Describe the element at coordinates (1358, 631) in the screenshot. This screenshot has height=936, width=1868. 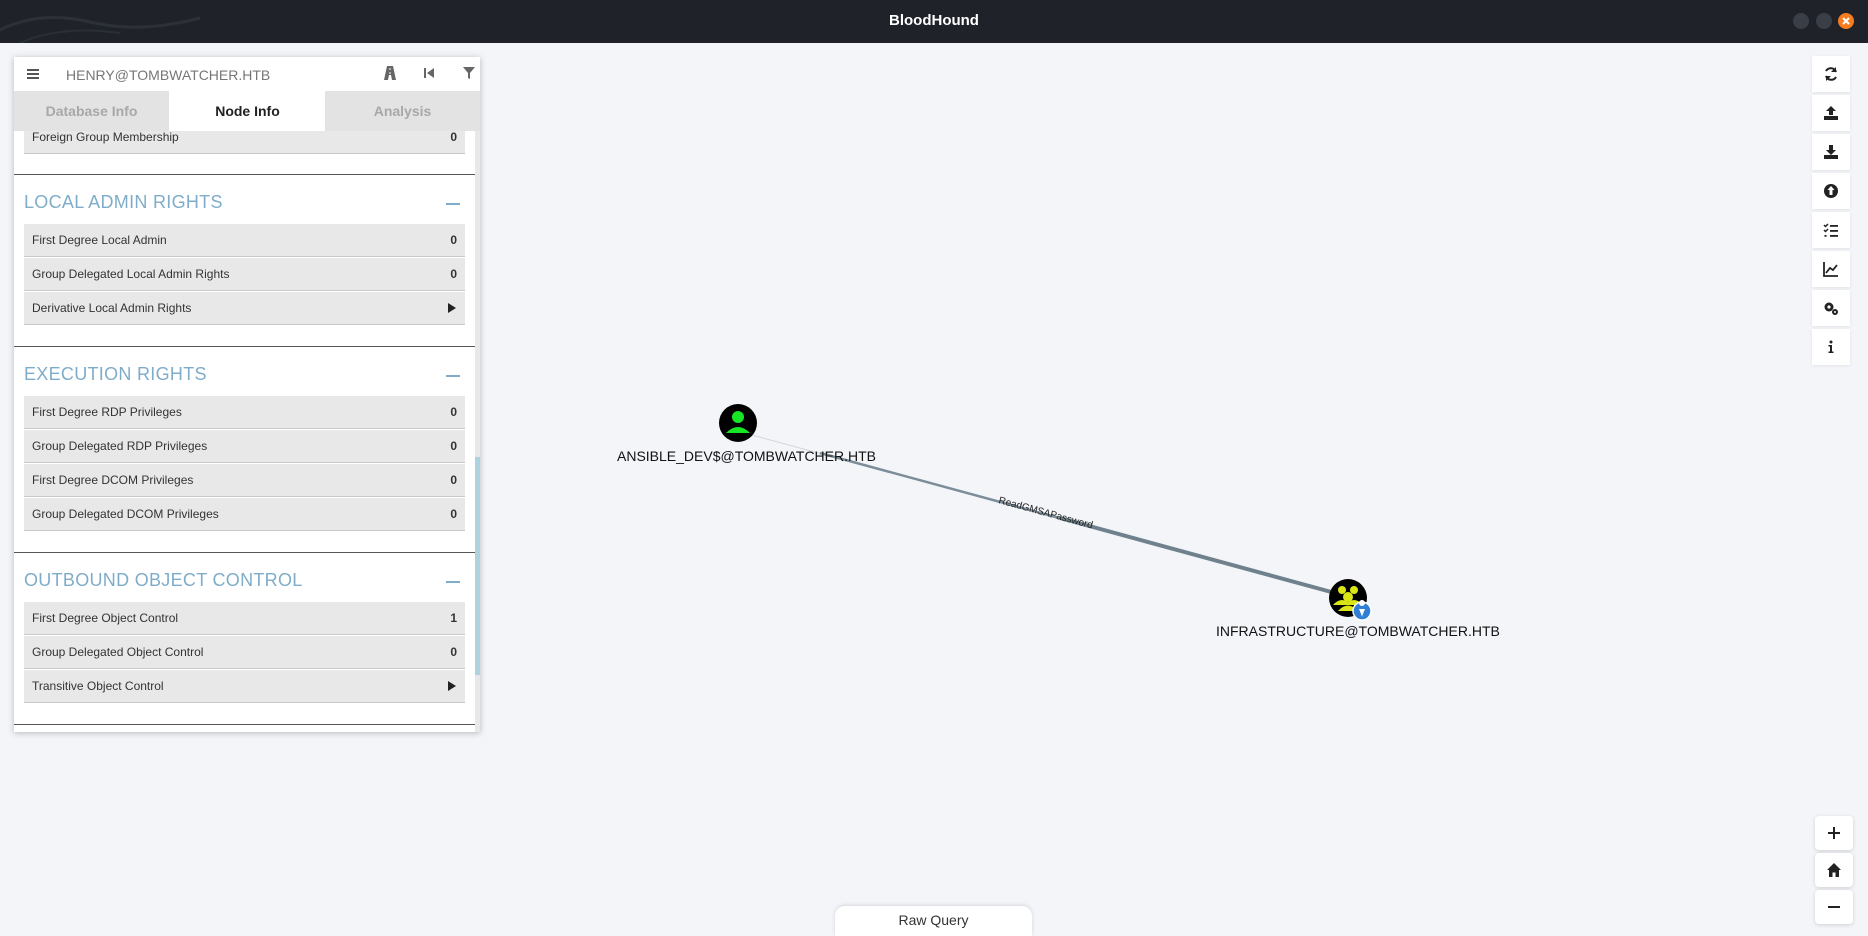
I see `target-node-label: INFRASTRUCTURE@TOMBWATCHER.HTB` at that location.